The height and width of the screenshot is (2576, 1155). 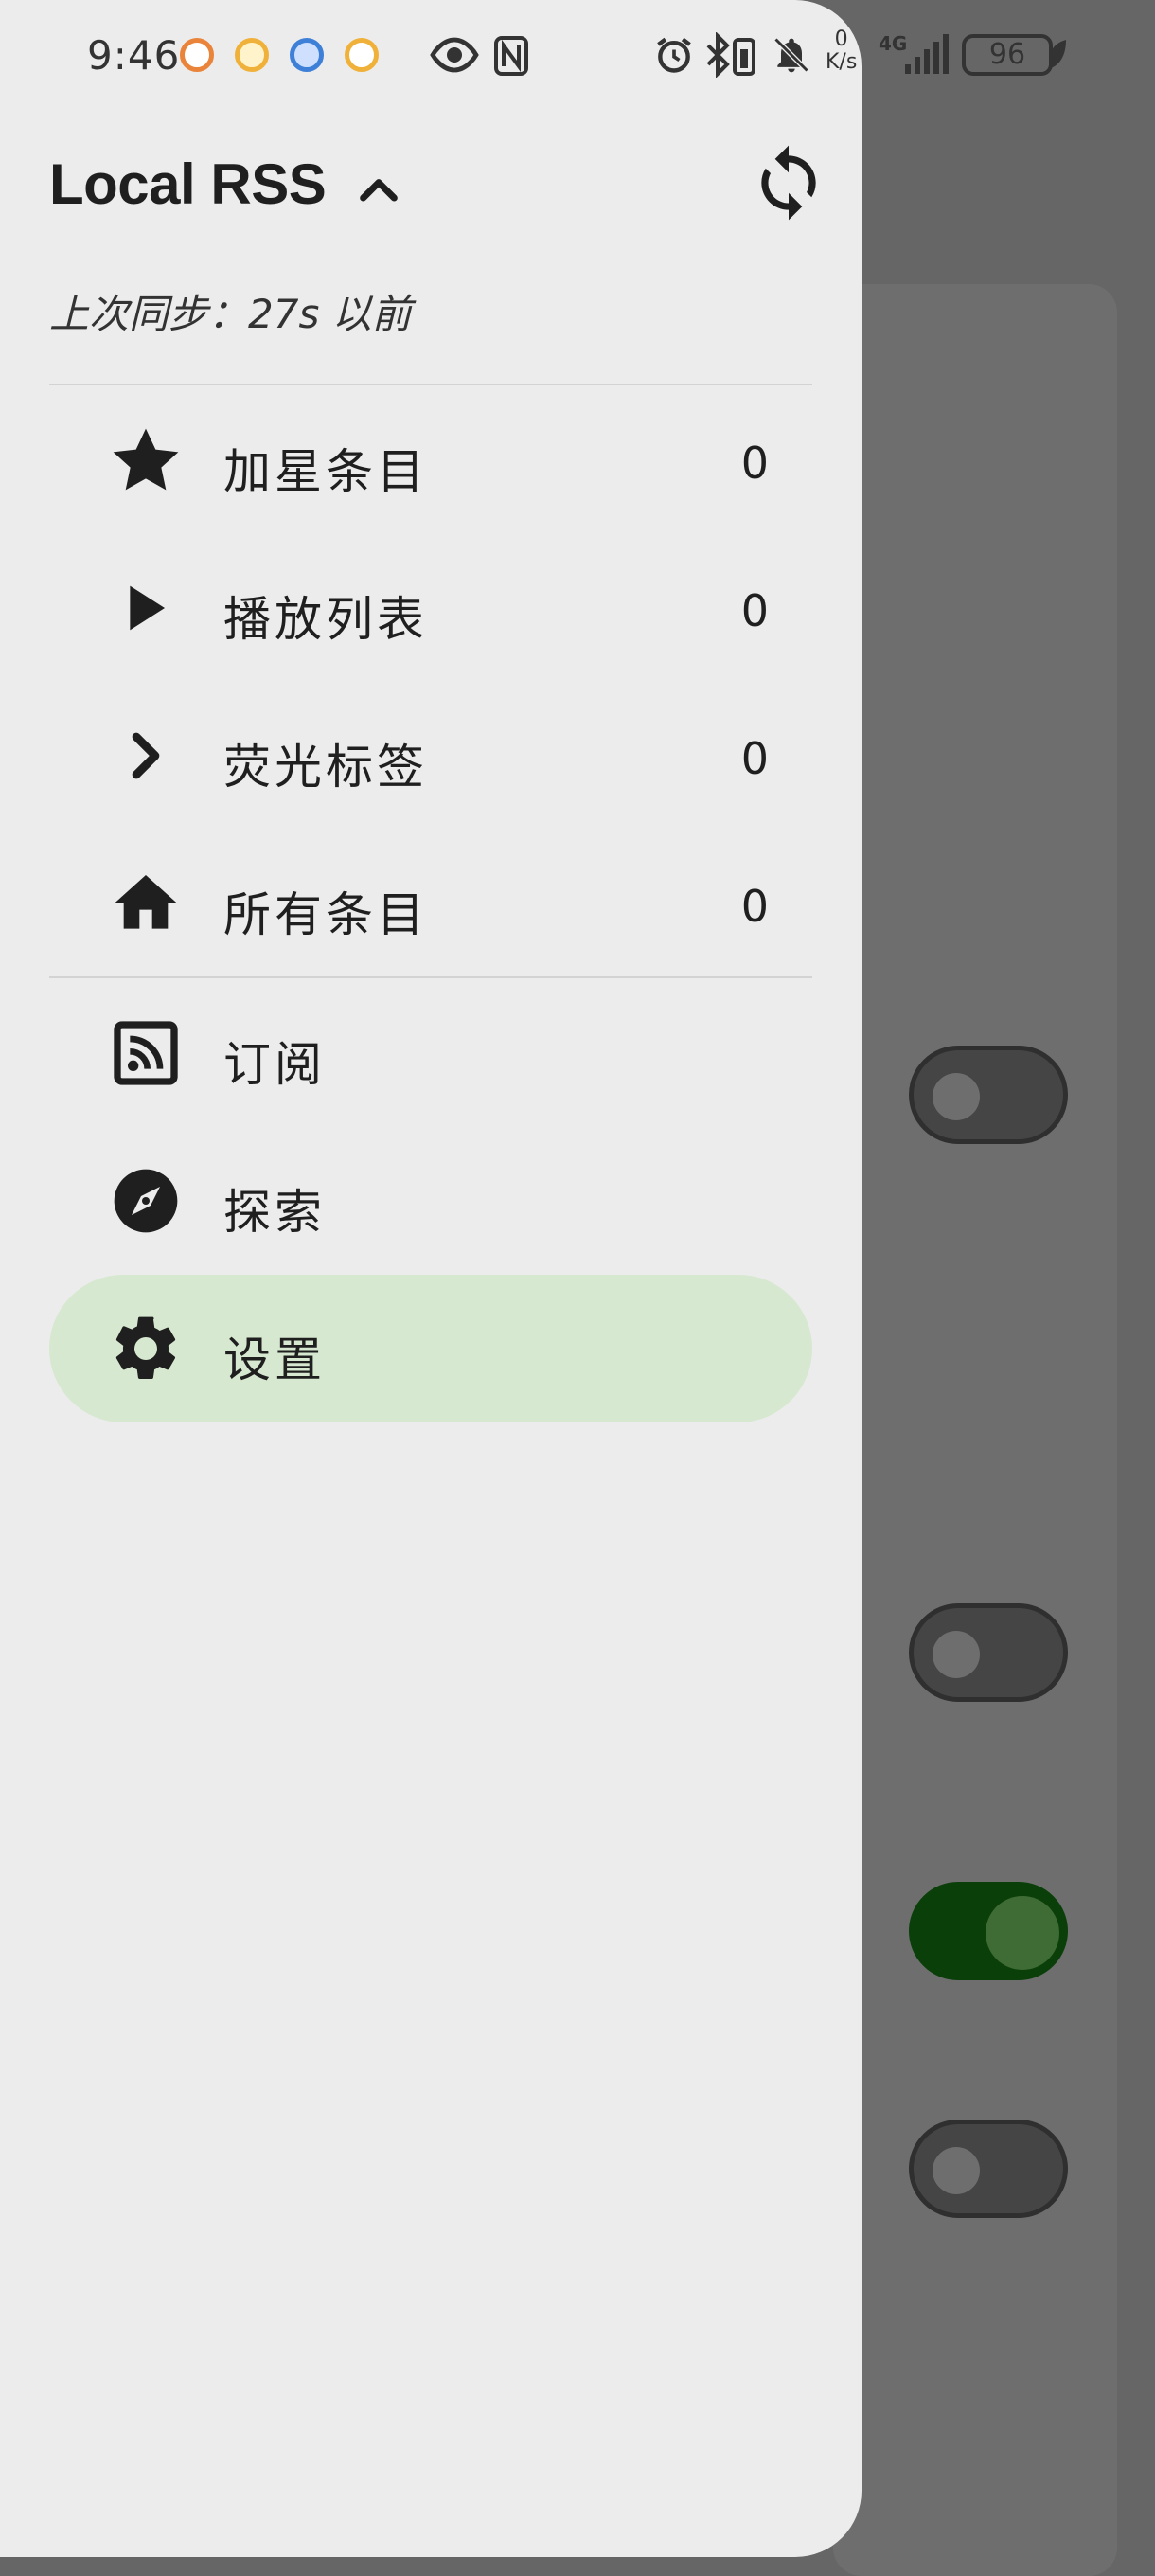 What do you see at coordinates (511, 56) in the screenshot?
I see `nfc-icon` at bounding box center [511, 56].